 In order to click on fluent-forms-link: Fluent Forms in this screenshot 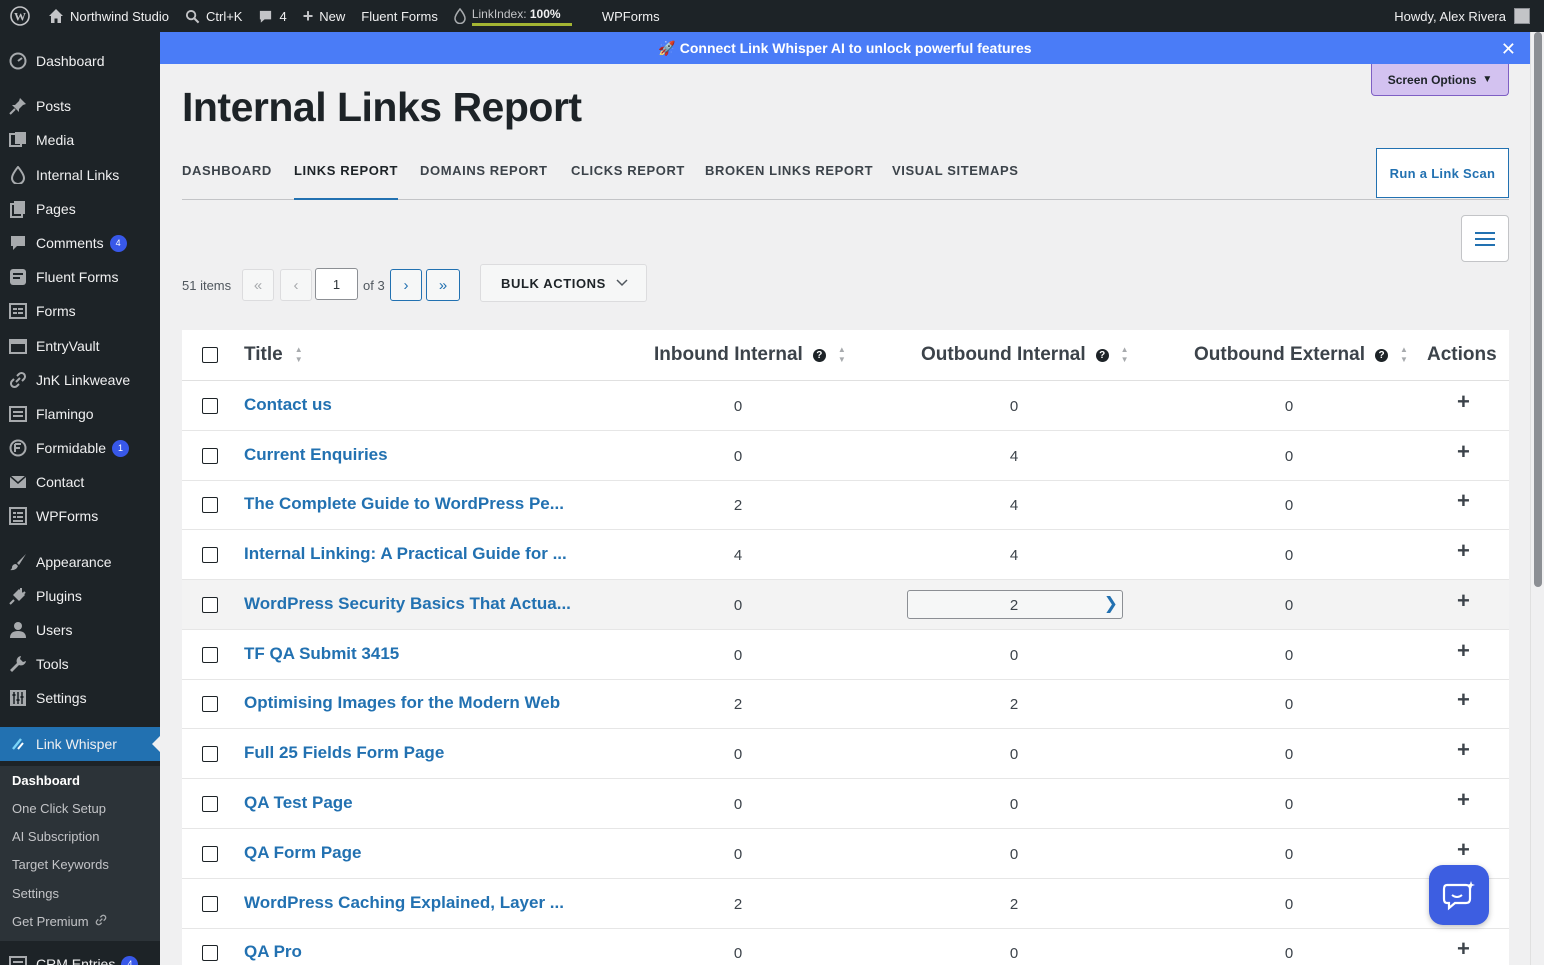, I will do `click(399, 16)`.